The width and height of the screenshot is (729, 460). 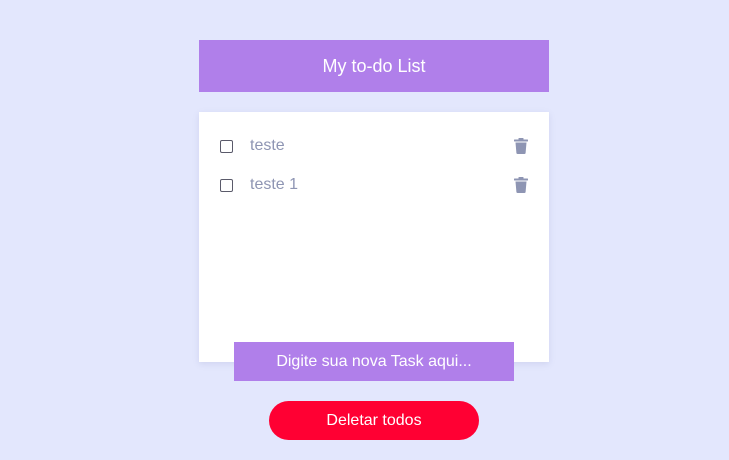 What do you see at coordinates (374, 185) in the screenshot?
I see `list-item: teste 1` at bounding box center [374, 185].